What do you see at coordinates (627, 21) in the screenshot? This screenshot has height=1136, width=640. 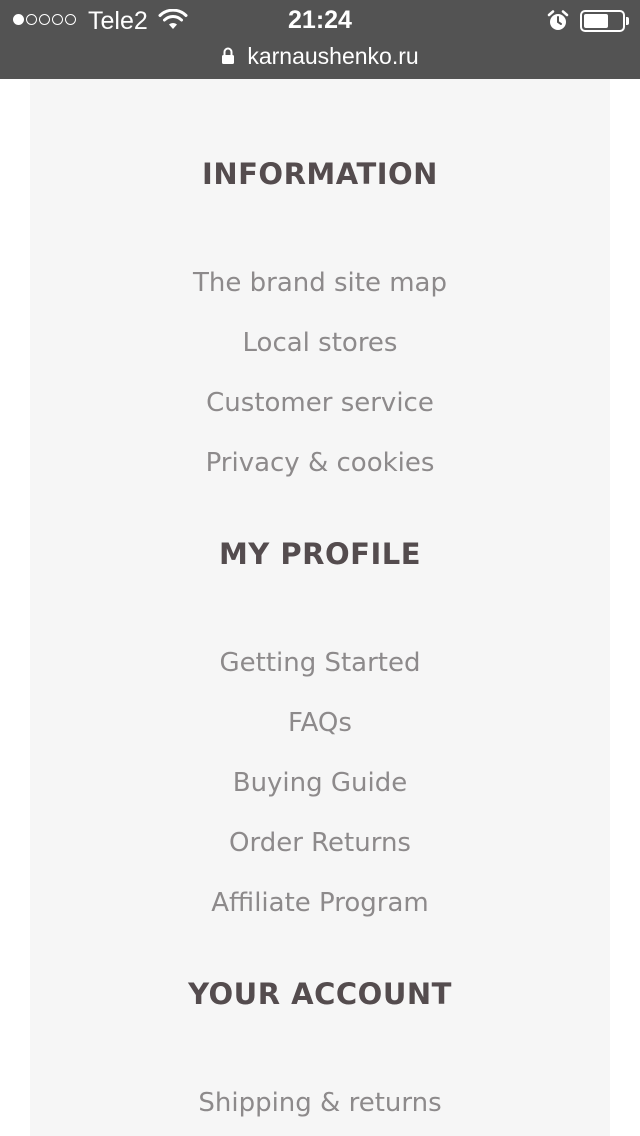 I see `battery-tip` at bounding box center [627, 21].